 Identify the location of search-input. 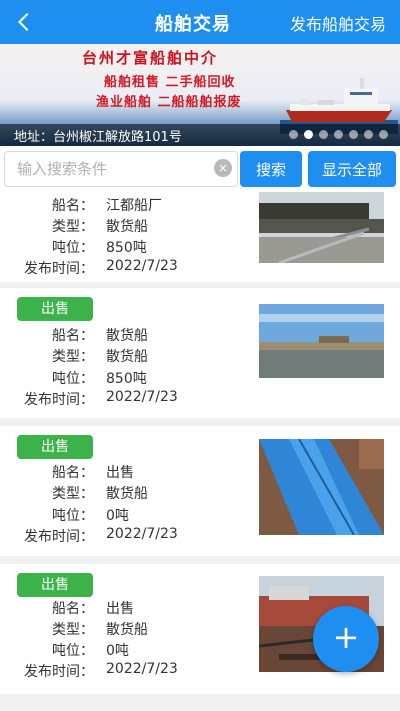
(121, 169).